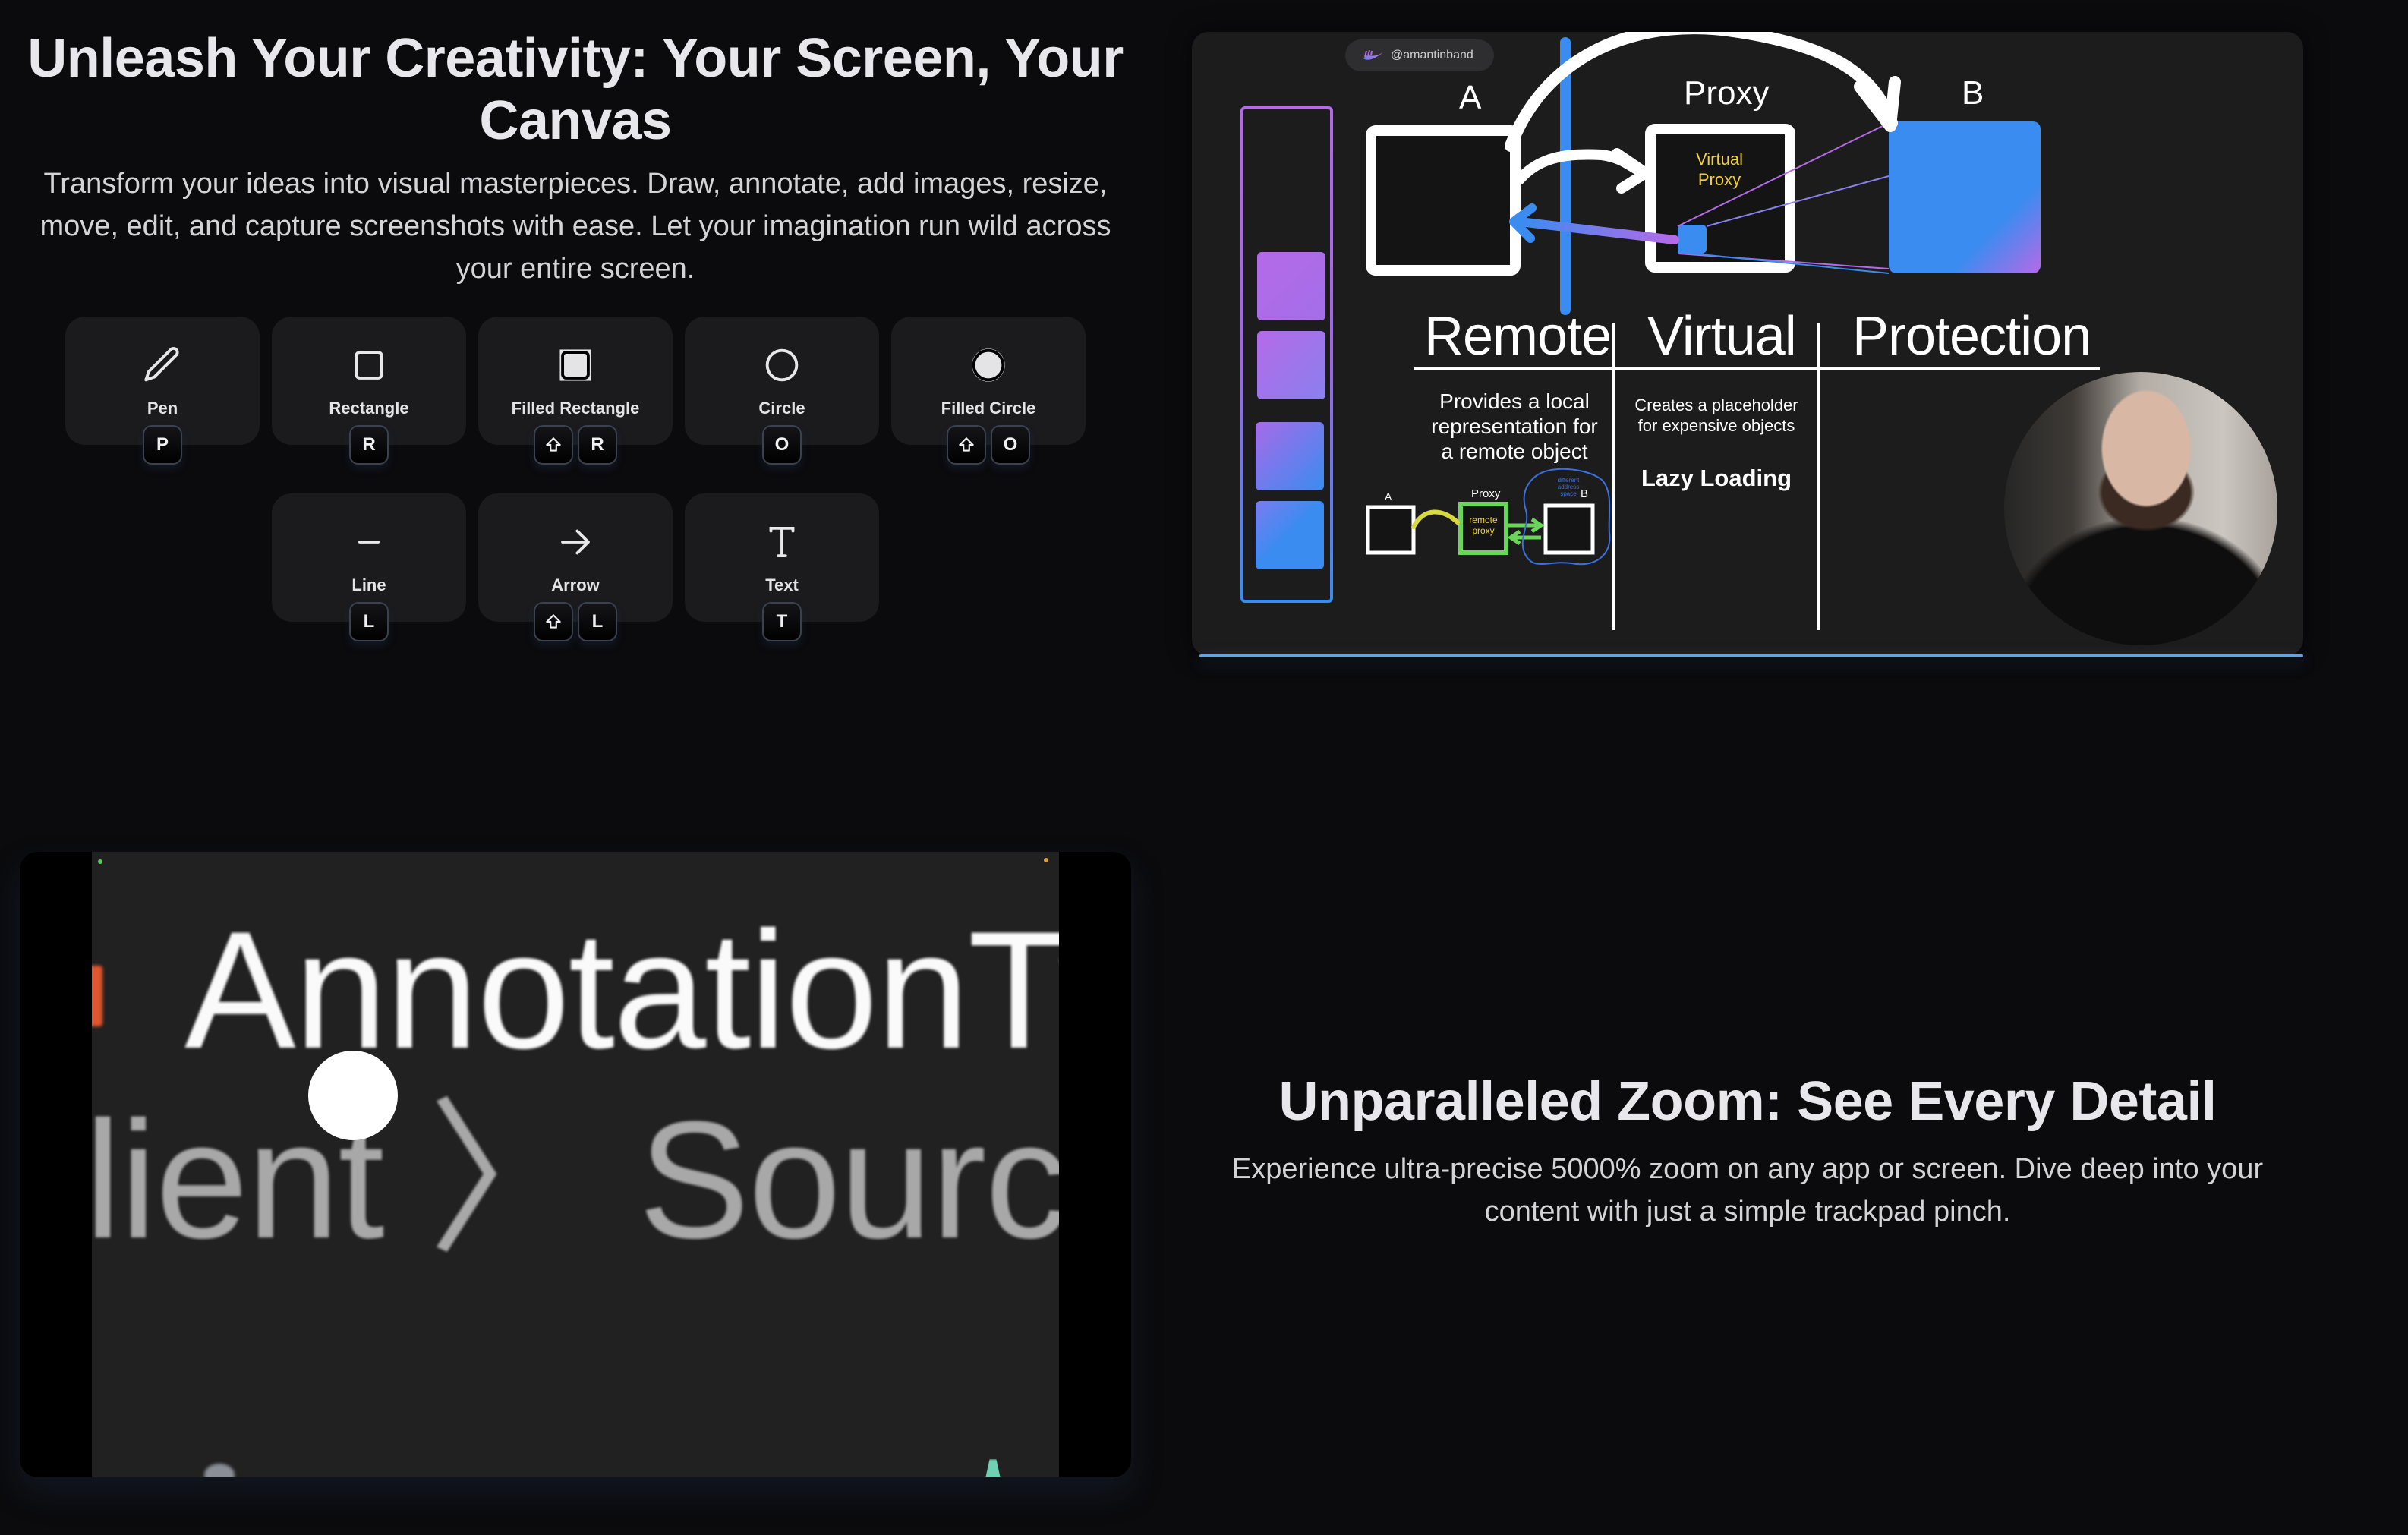 The width and height of the screenshot is (2408, 1535). What do you see at coordinates (1518, 336) in the screenshot?
I see `category-remote: Remote` at bounding box center [1518, 336].